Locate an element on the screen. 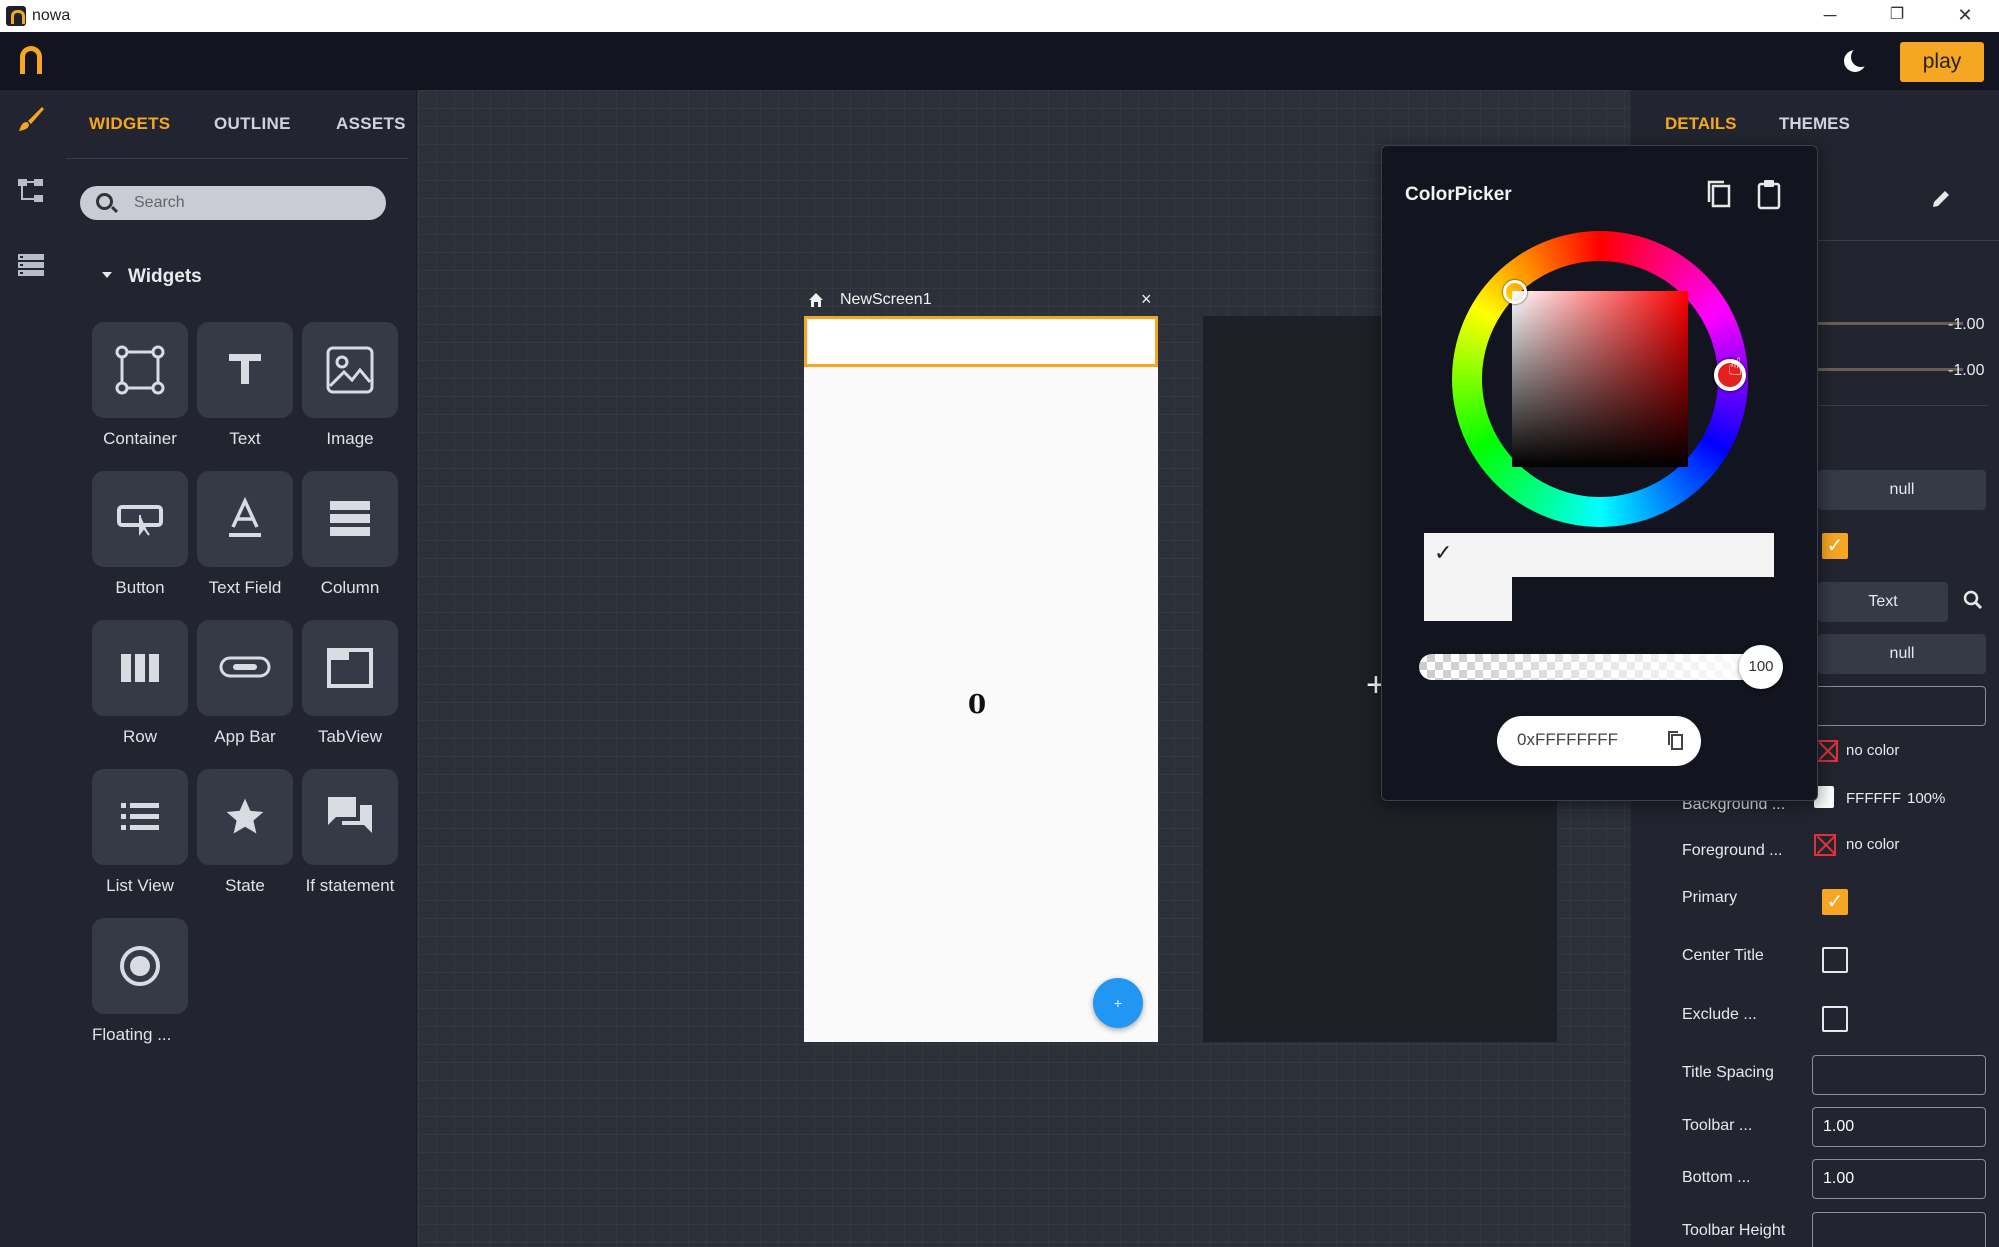  restore-button: ❐ is located at coordinates (1897, 16).